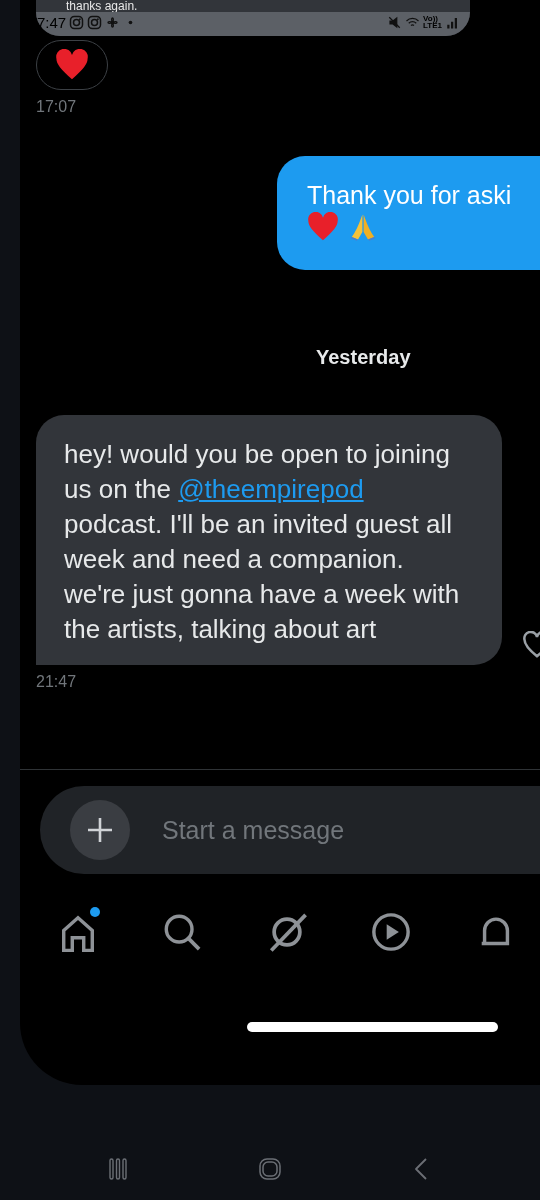 This screenshot has width=540, height=1200. I want to click on recent-apps-icon, so click(118, 1169).